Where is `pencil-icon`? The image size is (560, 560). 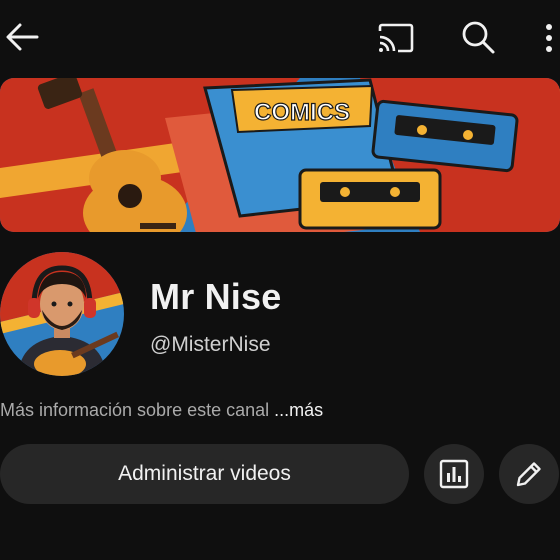
pencil-icon is located at coordinates (528, 474).